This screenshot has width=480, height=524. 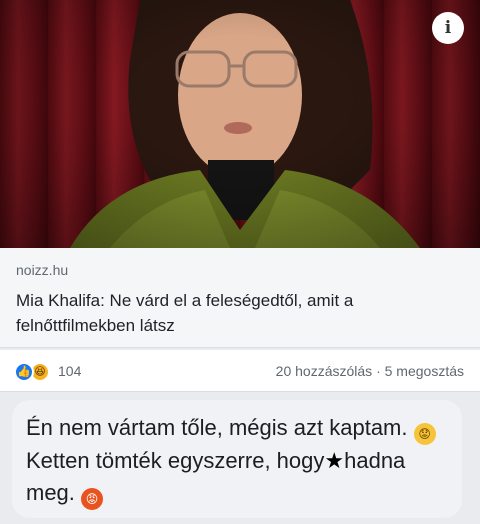 What do you see at coordinates (448, 28) in the screenshot?
I see `info-icon: i` at bounding box center [448, 28].